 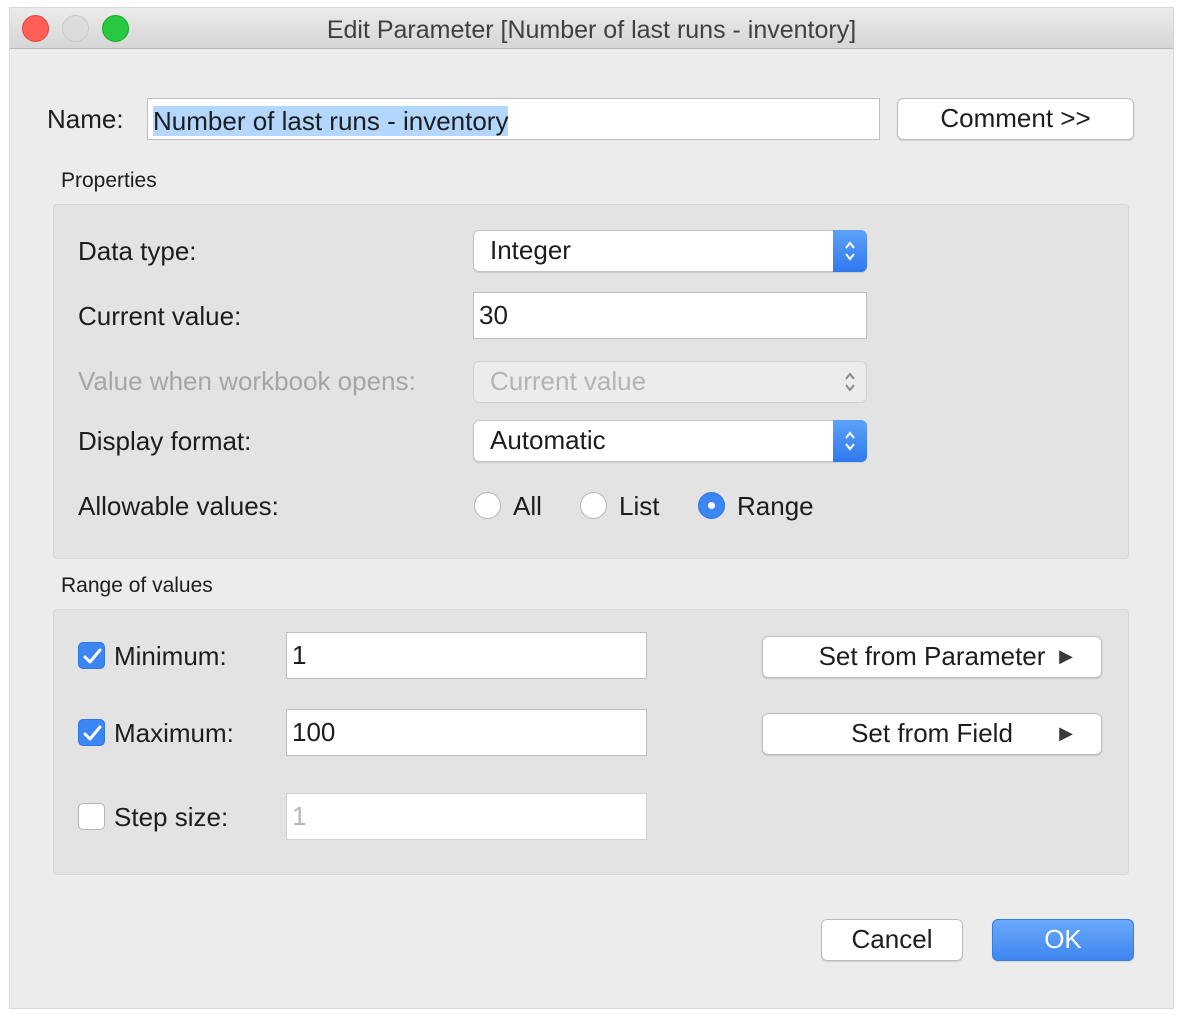 I want to click on set-from-field-label: Set from Field, so click(x=932, y=733).